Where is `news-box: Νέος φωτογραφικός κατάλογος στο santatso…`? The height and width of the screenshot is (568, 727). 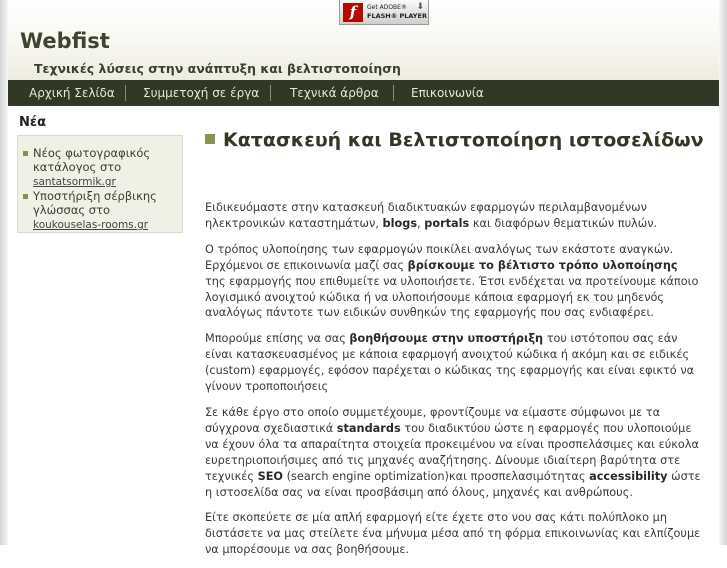 news-box: Νέος φωτογραφικός κατάλογος στο santatso… is located at coordinates (100, 184).